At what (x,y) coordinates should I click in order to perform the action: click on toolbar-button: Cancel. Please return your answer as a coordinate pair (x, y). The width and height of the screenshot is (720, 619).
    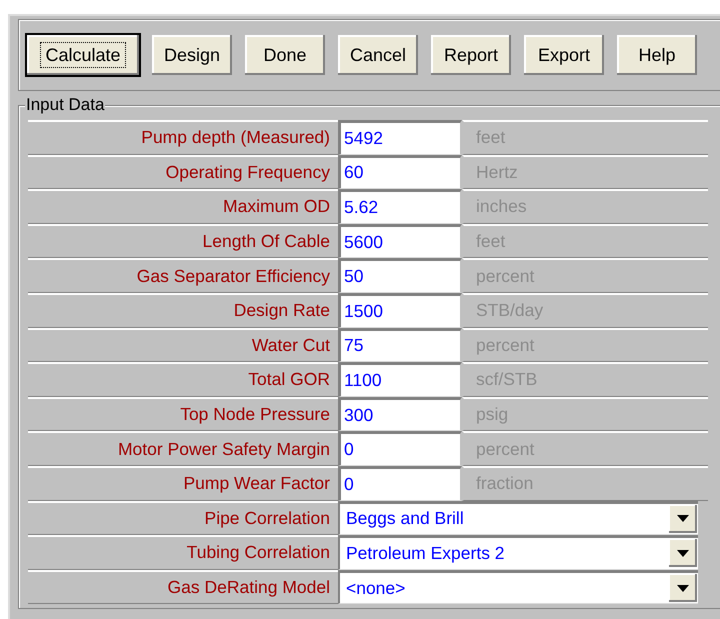
    Looking at the image, I should click on (378, 55).